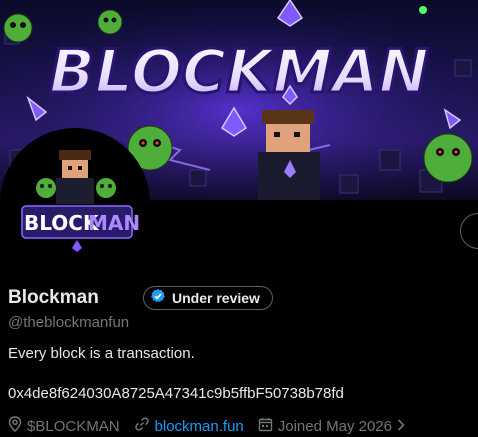 The image size is (478, 437). What do you see at coordinates (469, 231) in the screenshot?
I see `more-options-button` at bounding box center [469, 231].